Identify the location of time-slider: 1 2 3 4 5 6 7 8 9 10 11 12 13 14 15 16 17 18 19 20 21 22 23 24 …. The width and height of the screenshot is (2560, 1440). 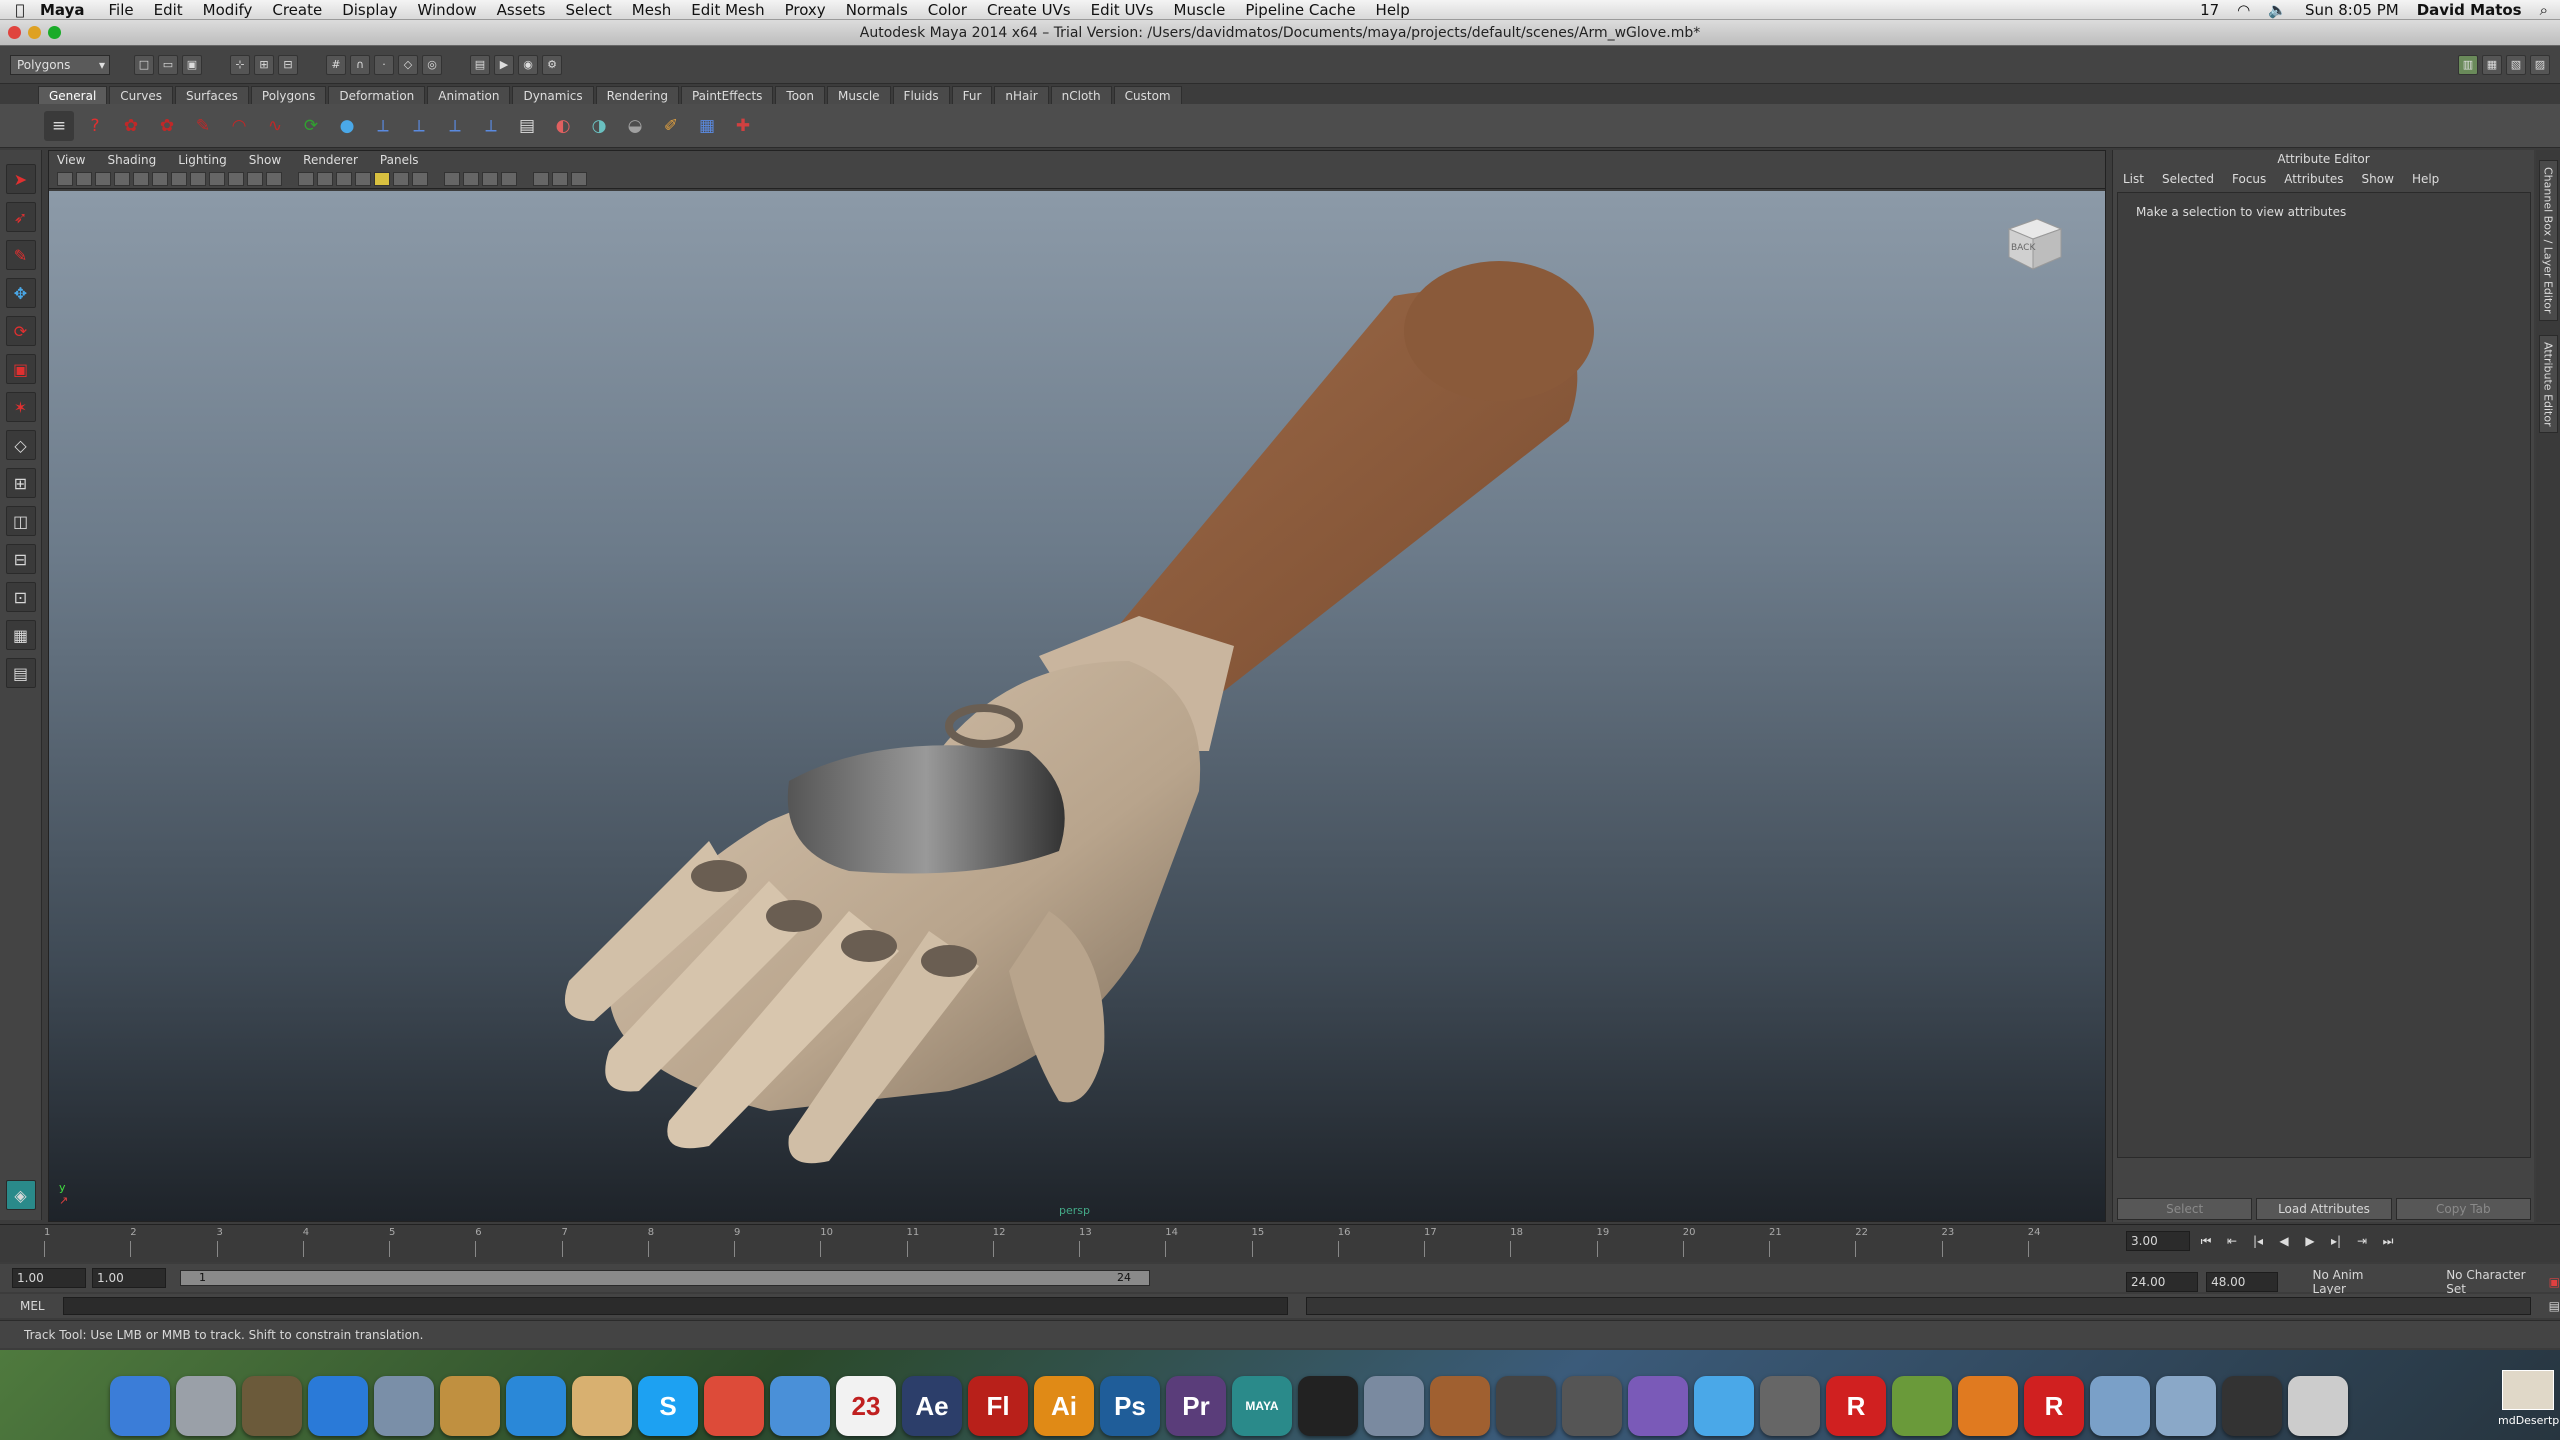
(1280, 1243).